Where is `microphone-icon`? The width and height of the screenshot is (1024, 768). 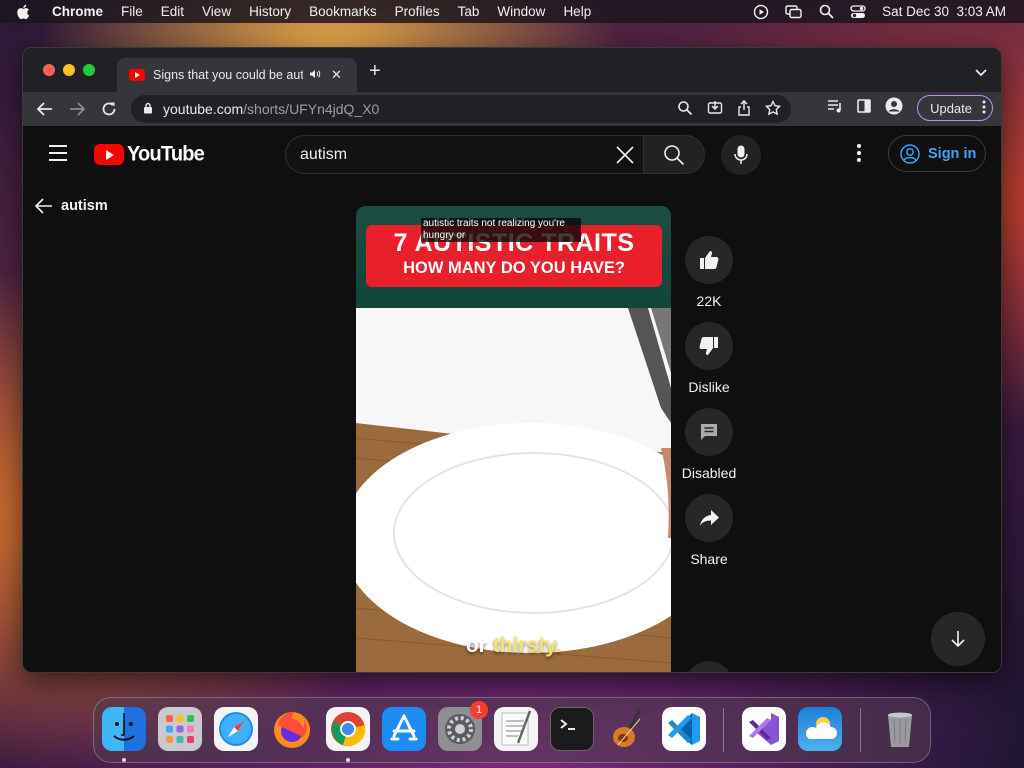 microphone-icon is located at coordinates (741, 154).